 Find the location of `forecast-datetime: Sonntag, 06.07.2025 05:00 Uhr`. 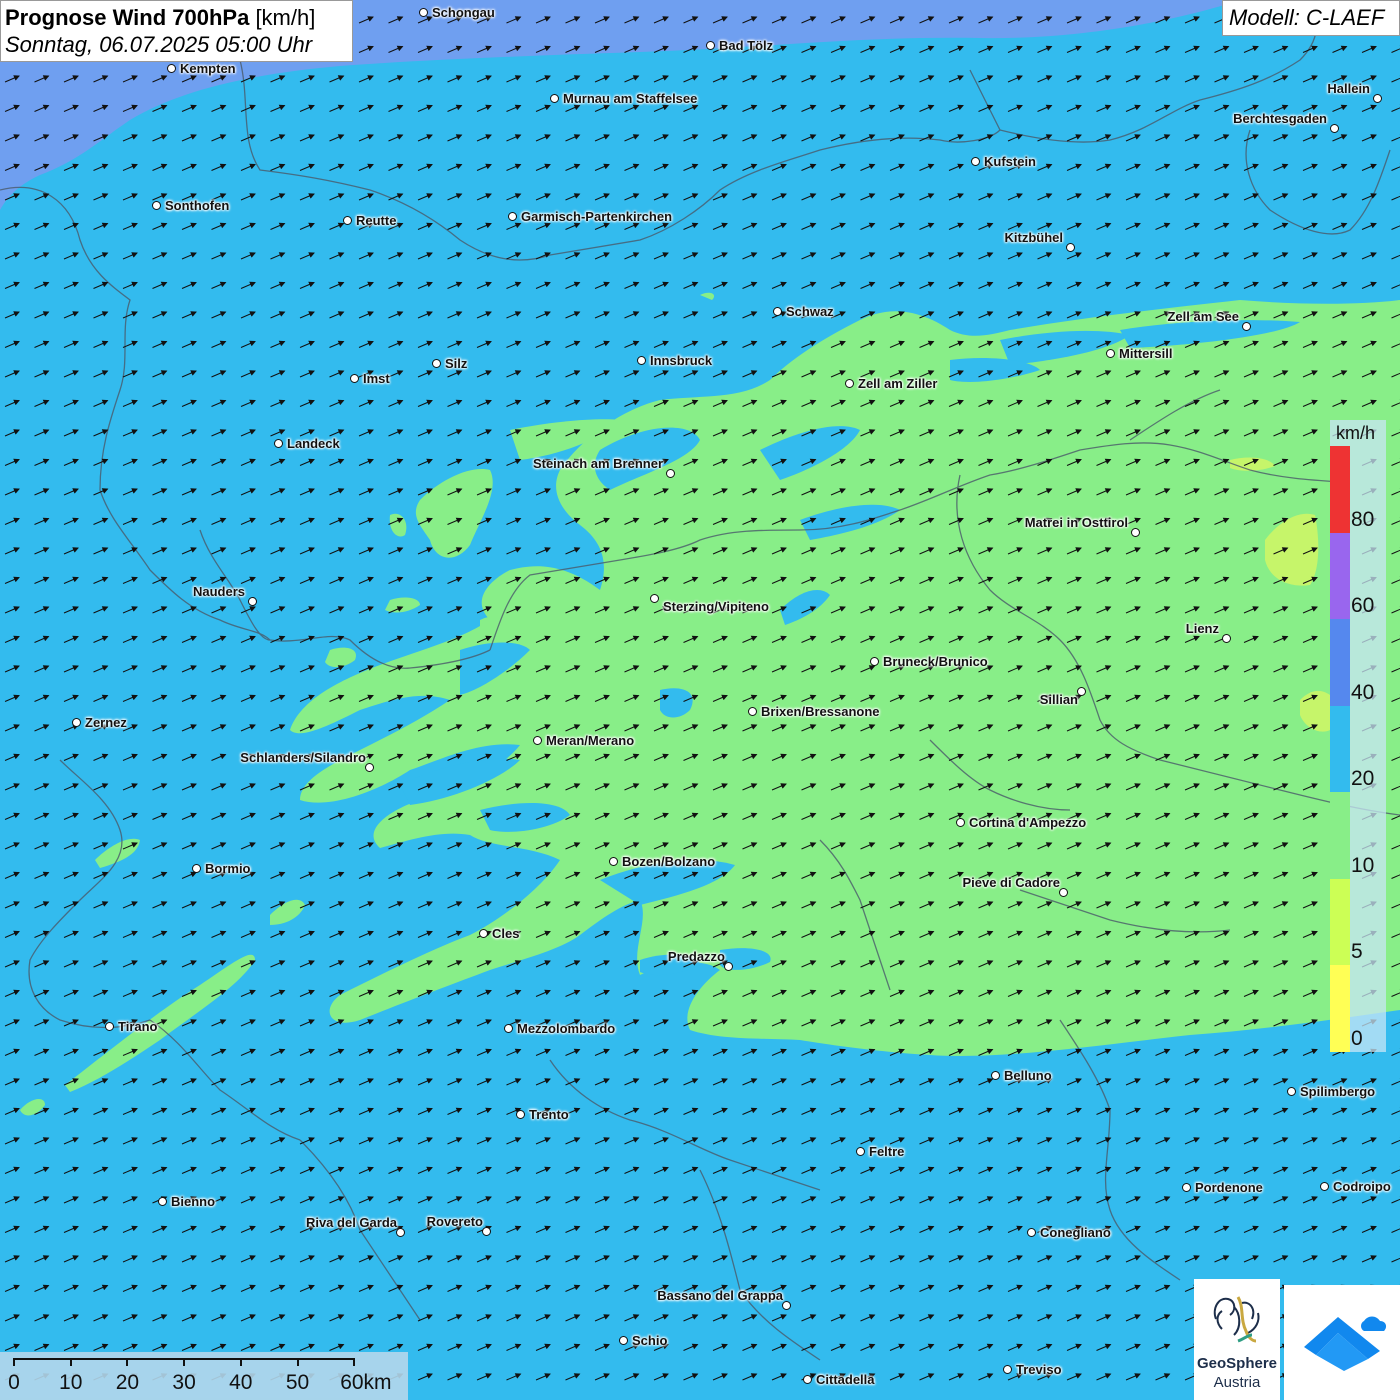

forecast-datetime: Sonntag, 06.07.2025 05:00 Uhr is located at coordinates (159, 44).